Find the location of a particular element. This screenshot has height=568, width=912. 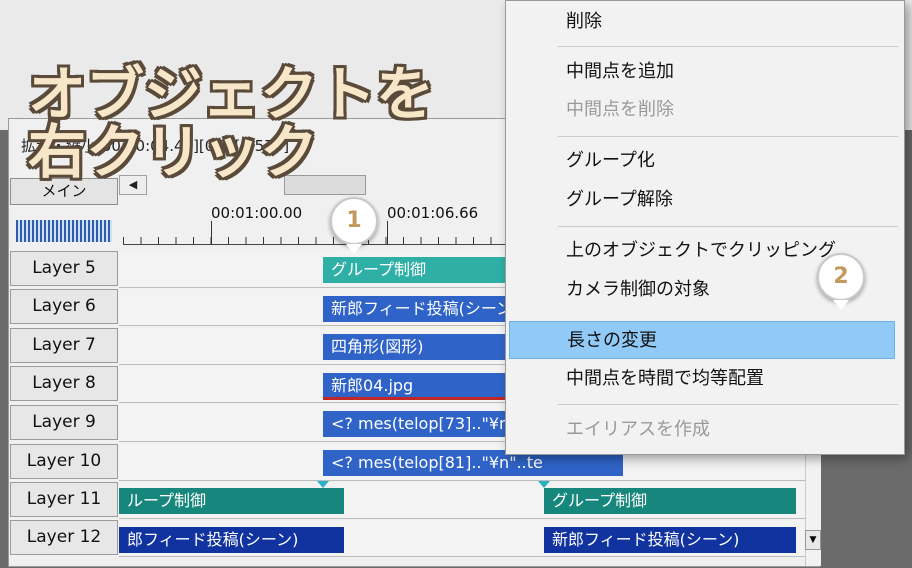

layer-button-11: Layer 11 is located at coordinates (64, 499).